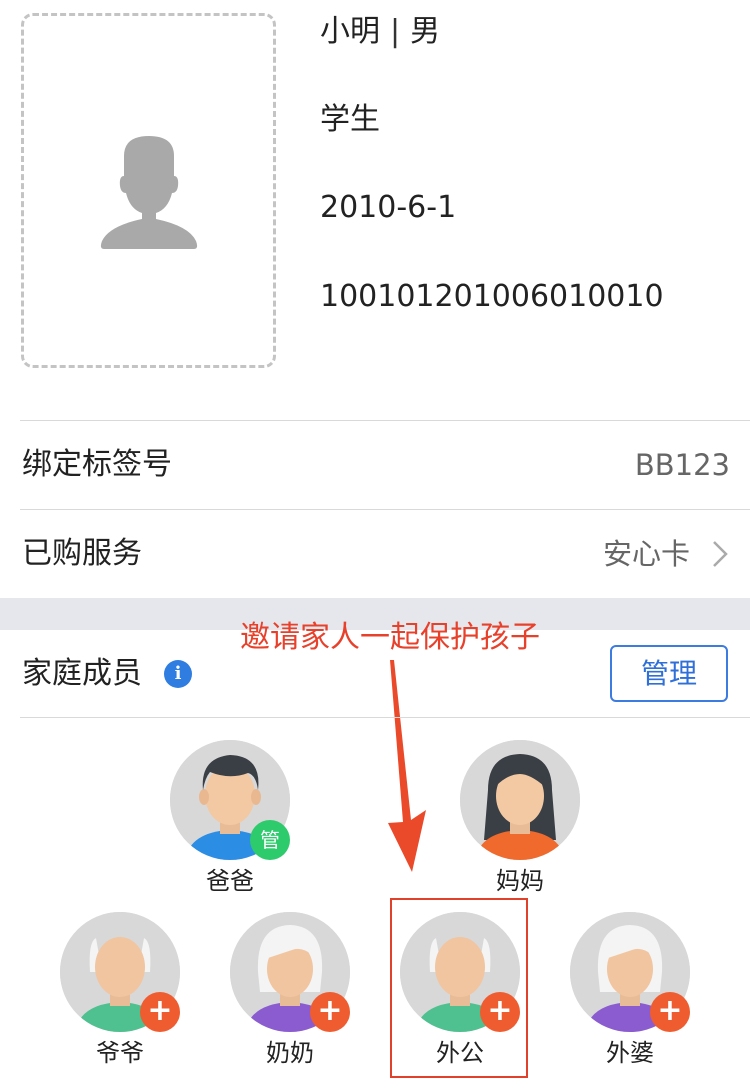  I want to click on person-placeholder-icon, so click(149, 192).